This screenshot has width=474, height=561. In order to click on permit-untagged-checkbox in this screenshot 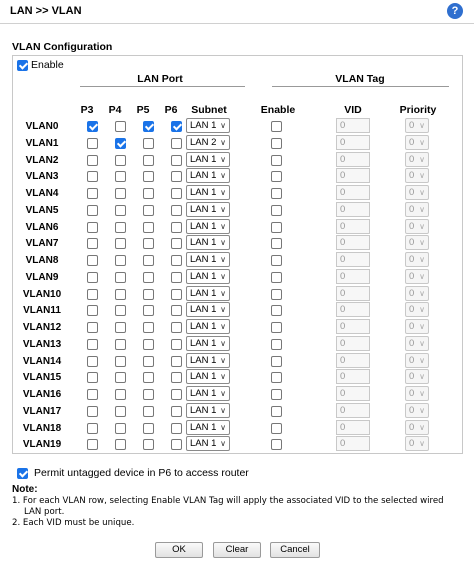, I will do `click(22, 473)`.